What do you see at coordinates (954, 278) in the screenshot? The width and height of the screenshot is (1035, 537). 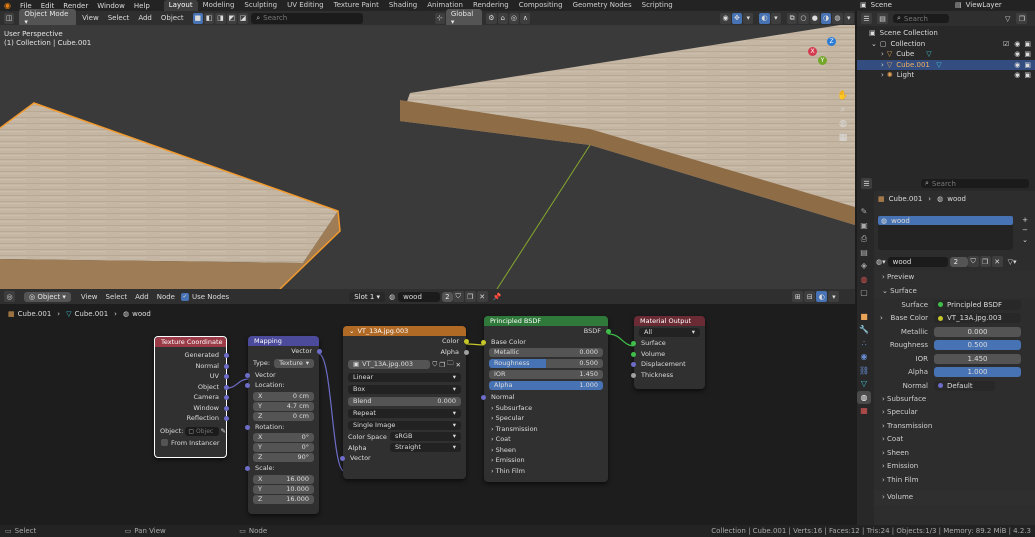 I see `section-preview: › Preview` at bounding box center [954, 278].